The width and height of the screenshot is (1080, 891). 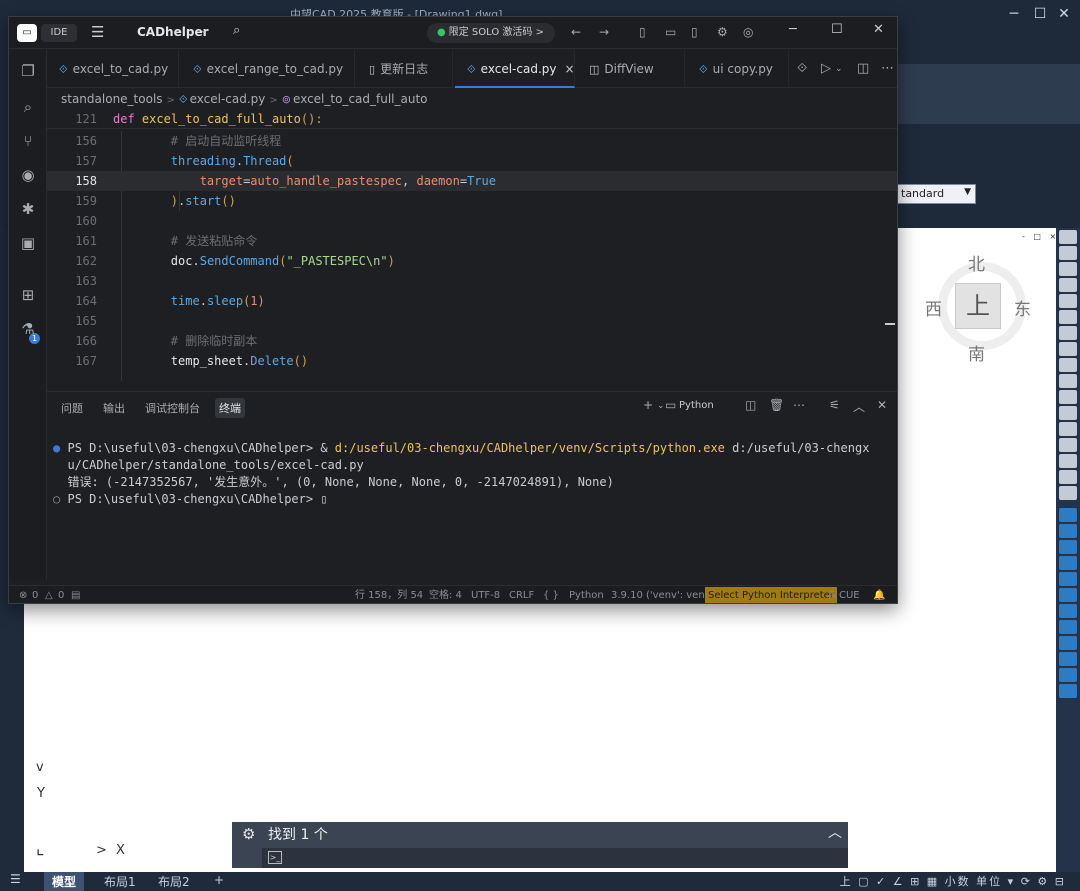 What do you see at coordinates (793, 29) in the screenshot?
I see `minimize-icon: ─` at bounding box center [793, 29].